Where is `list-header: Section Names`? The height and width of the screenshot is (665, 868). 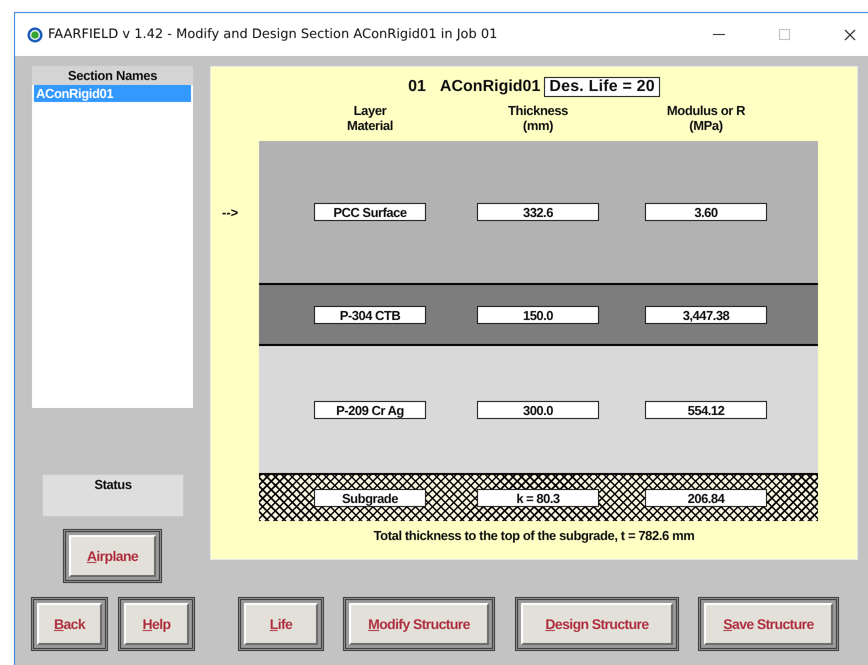
list-header: Section Names is located at coordinates (112, 76).